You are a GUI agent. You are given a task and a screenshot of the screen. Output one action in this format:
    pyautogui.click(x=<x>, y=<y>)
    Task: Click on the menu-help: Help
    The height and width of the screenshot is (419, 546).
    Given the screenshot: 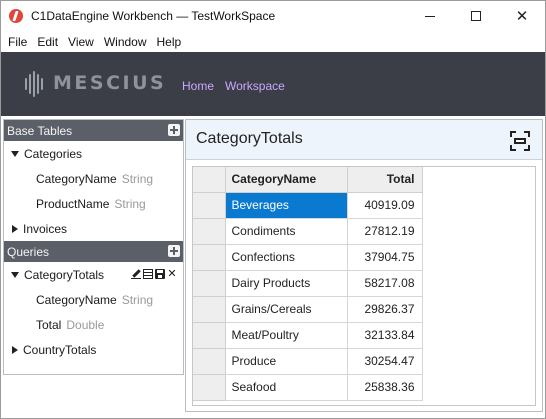 What is the action you would take?
    pyautogui.click(x=169, y=42)
    